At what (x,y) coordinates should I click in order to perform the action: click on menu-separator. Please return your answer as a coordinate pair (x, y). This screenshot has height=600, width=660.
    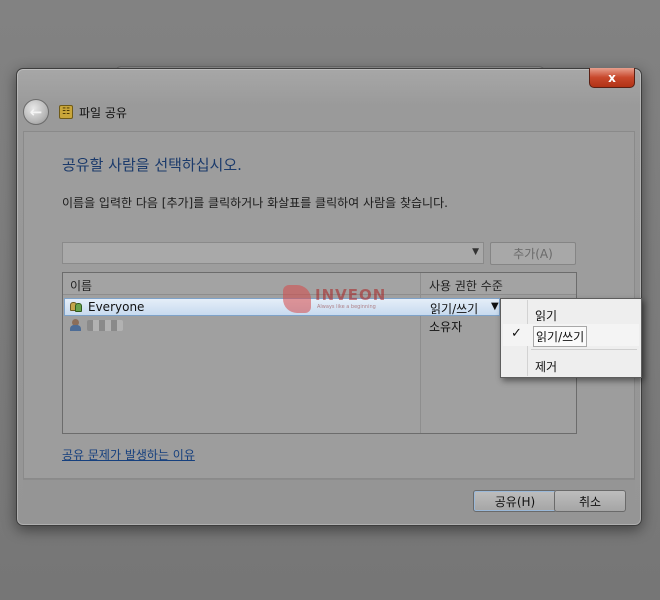
    Looking at the image, I should click on (584, 349).